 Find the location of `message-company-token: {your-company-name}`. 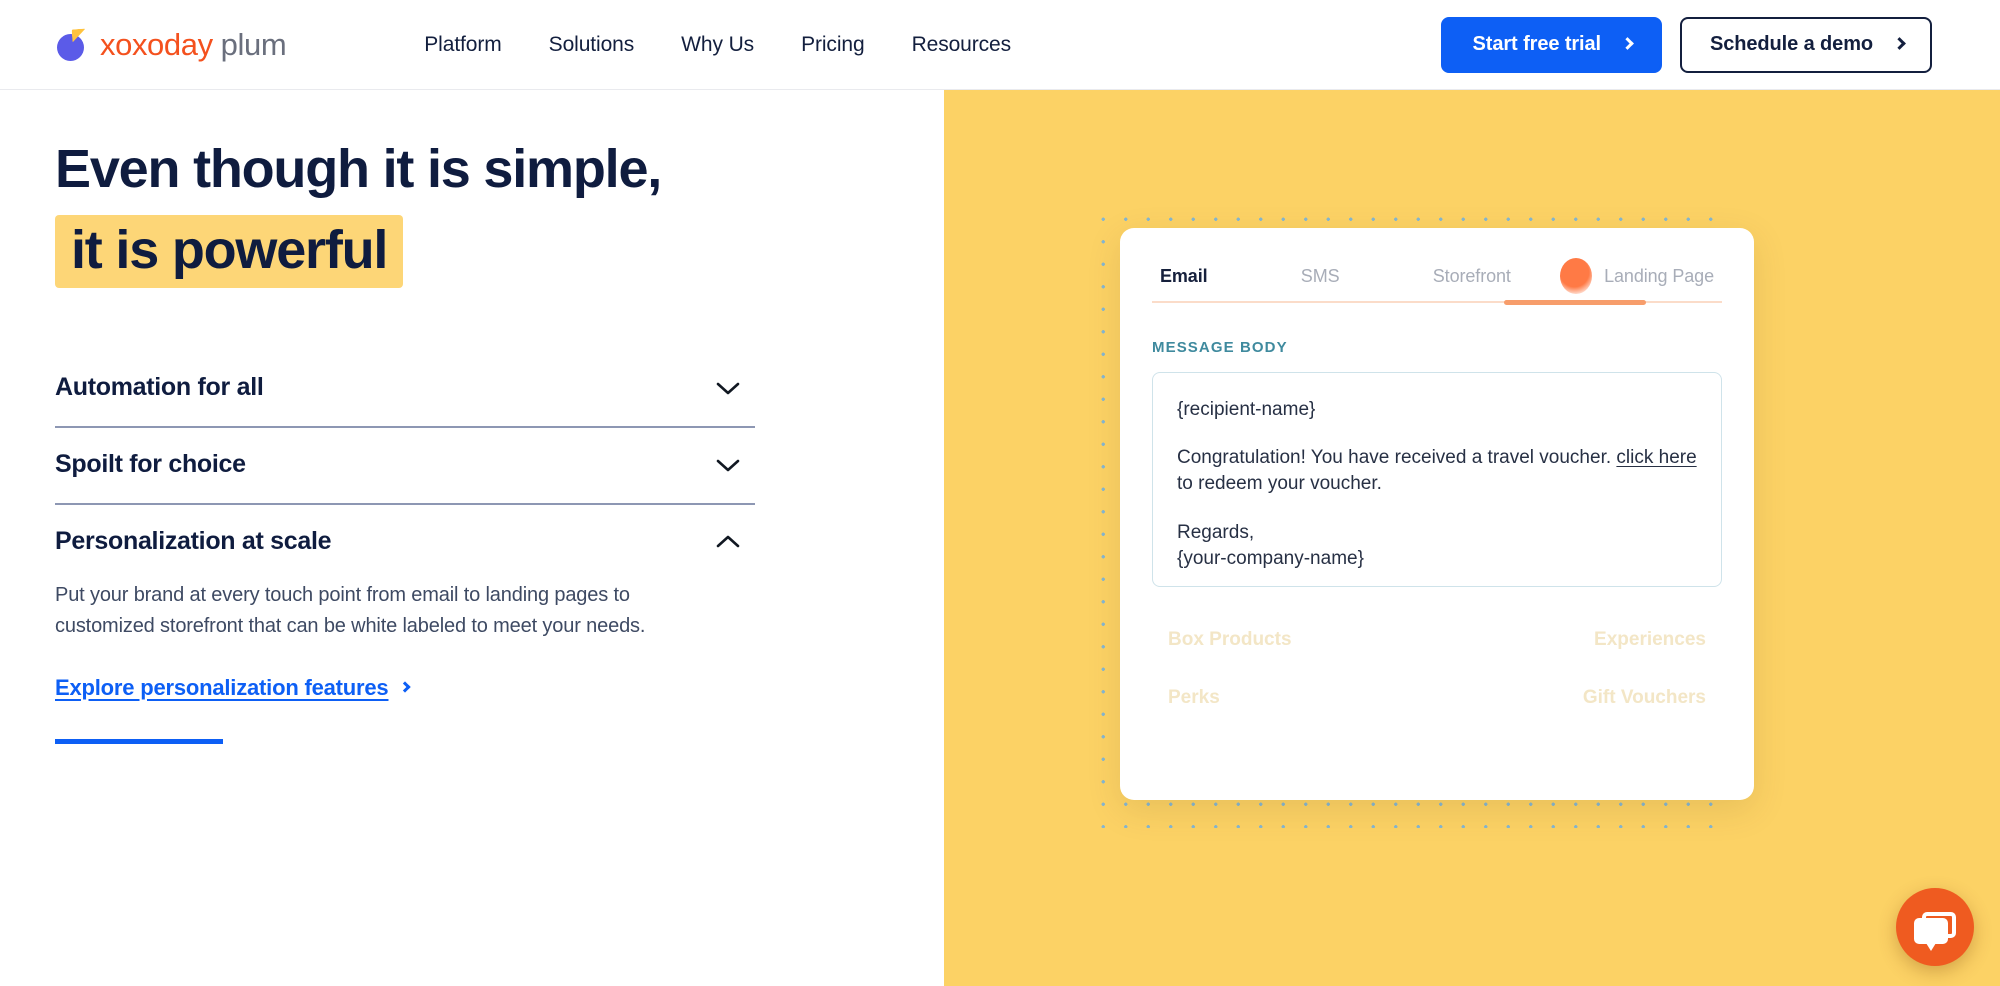

message-company-token: {your-company-name} is located at coordinates (1270, 558).